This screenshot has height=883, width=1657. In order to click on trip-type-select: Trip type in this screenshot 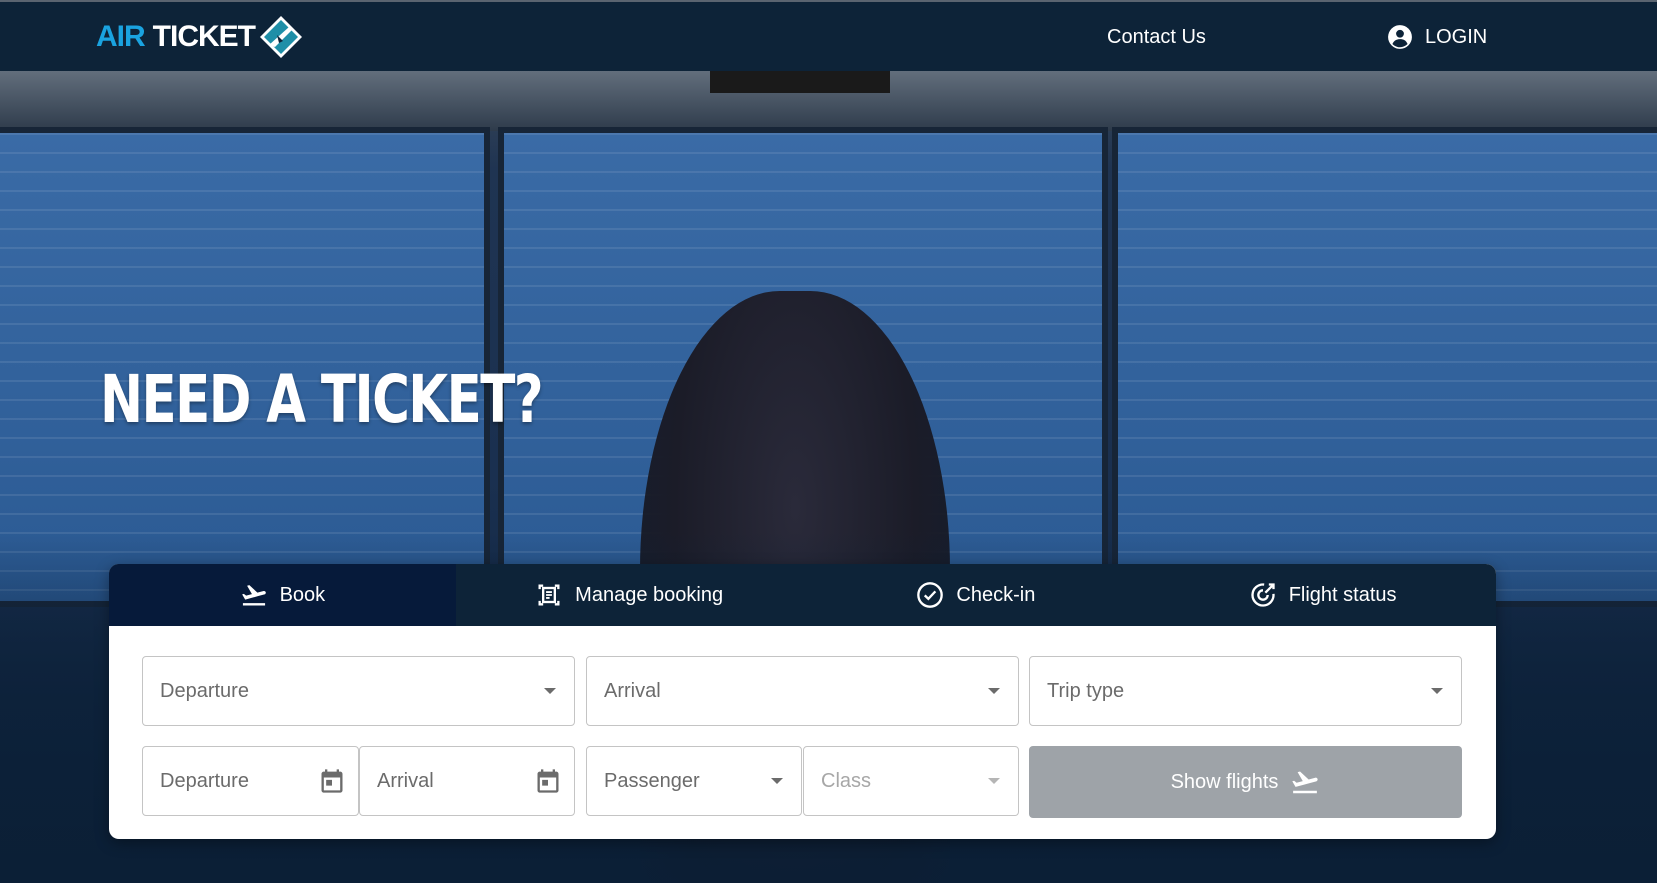, I will do `click(1245, 691)`.